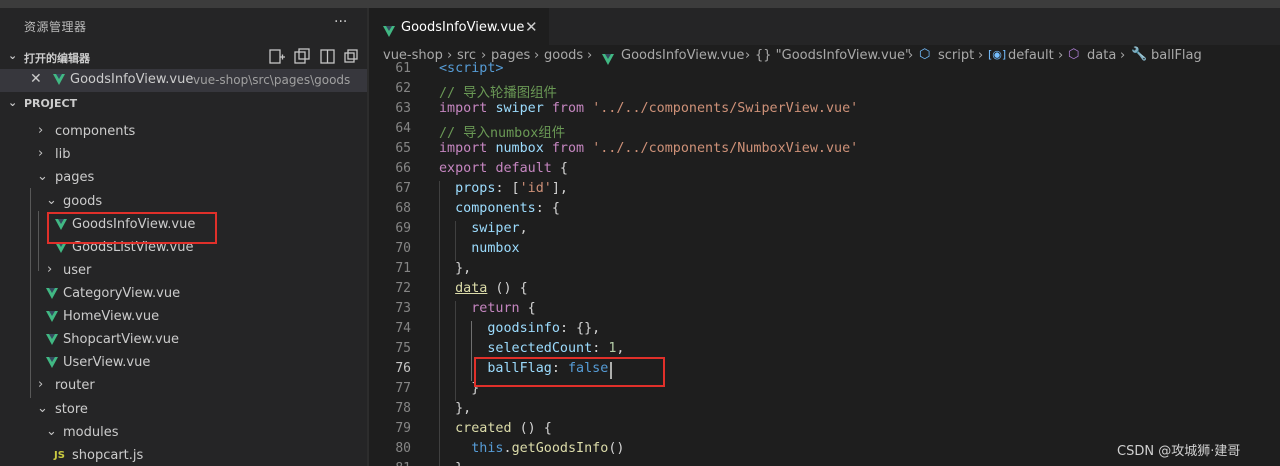  What do you see at coordinates (183, 317) in the screenshot?
I see `tree-item-homeview: HomeView.vue` at bounding box center [183, 317].